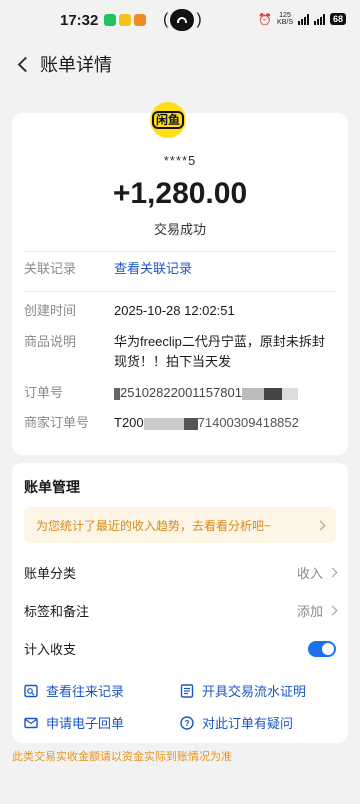 The width and height of the screenshot is (360, 804). What do you see at coordinates (25, 64) in the screenshot?
I see `chevron-left-icon` at bounding box center [25, 64].